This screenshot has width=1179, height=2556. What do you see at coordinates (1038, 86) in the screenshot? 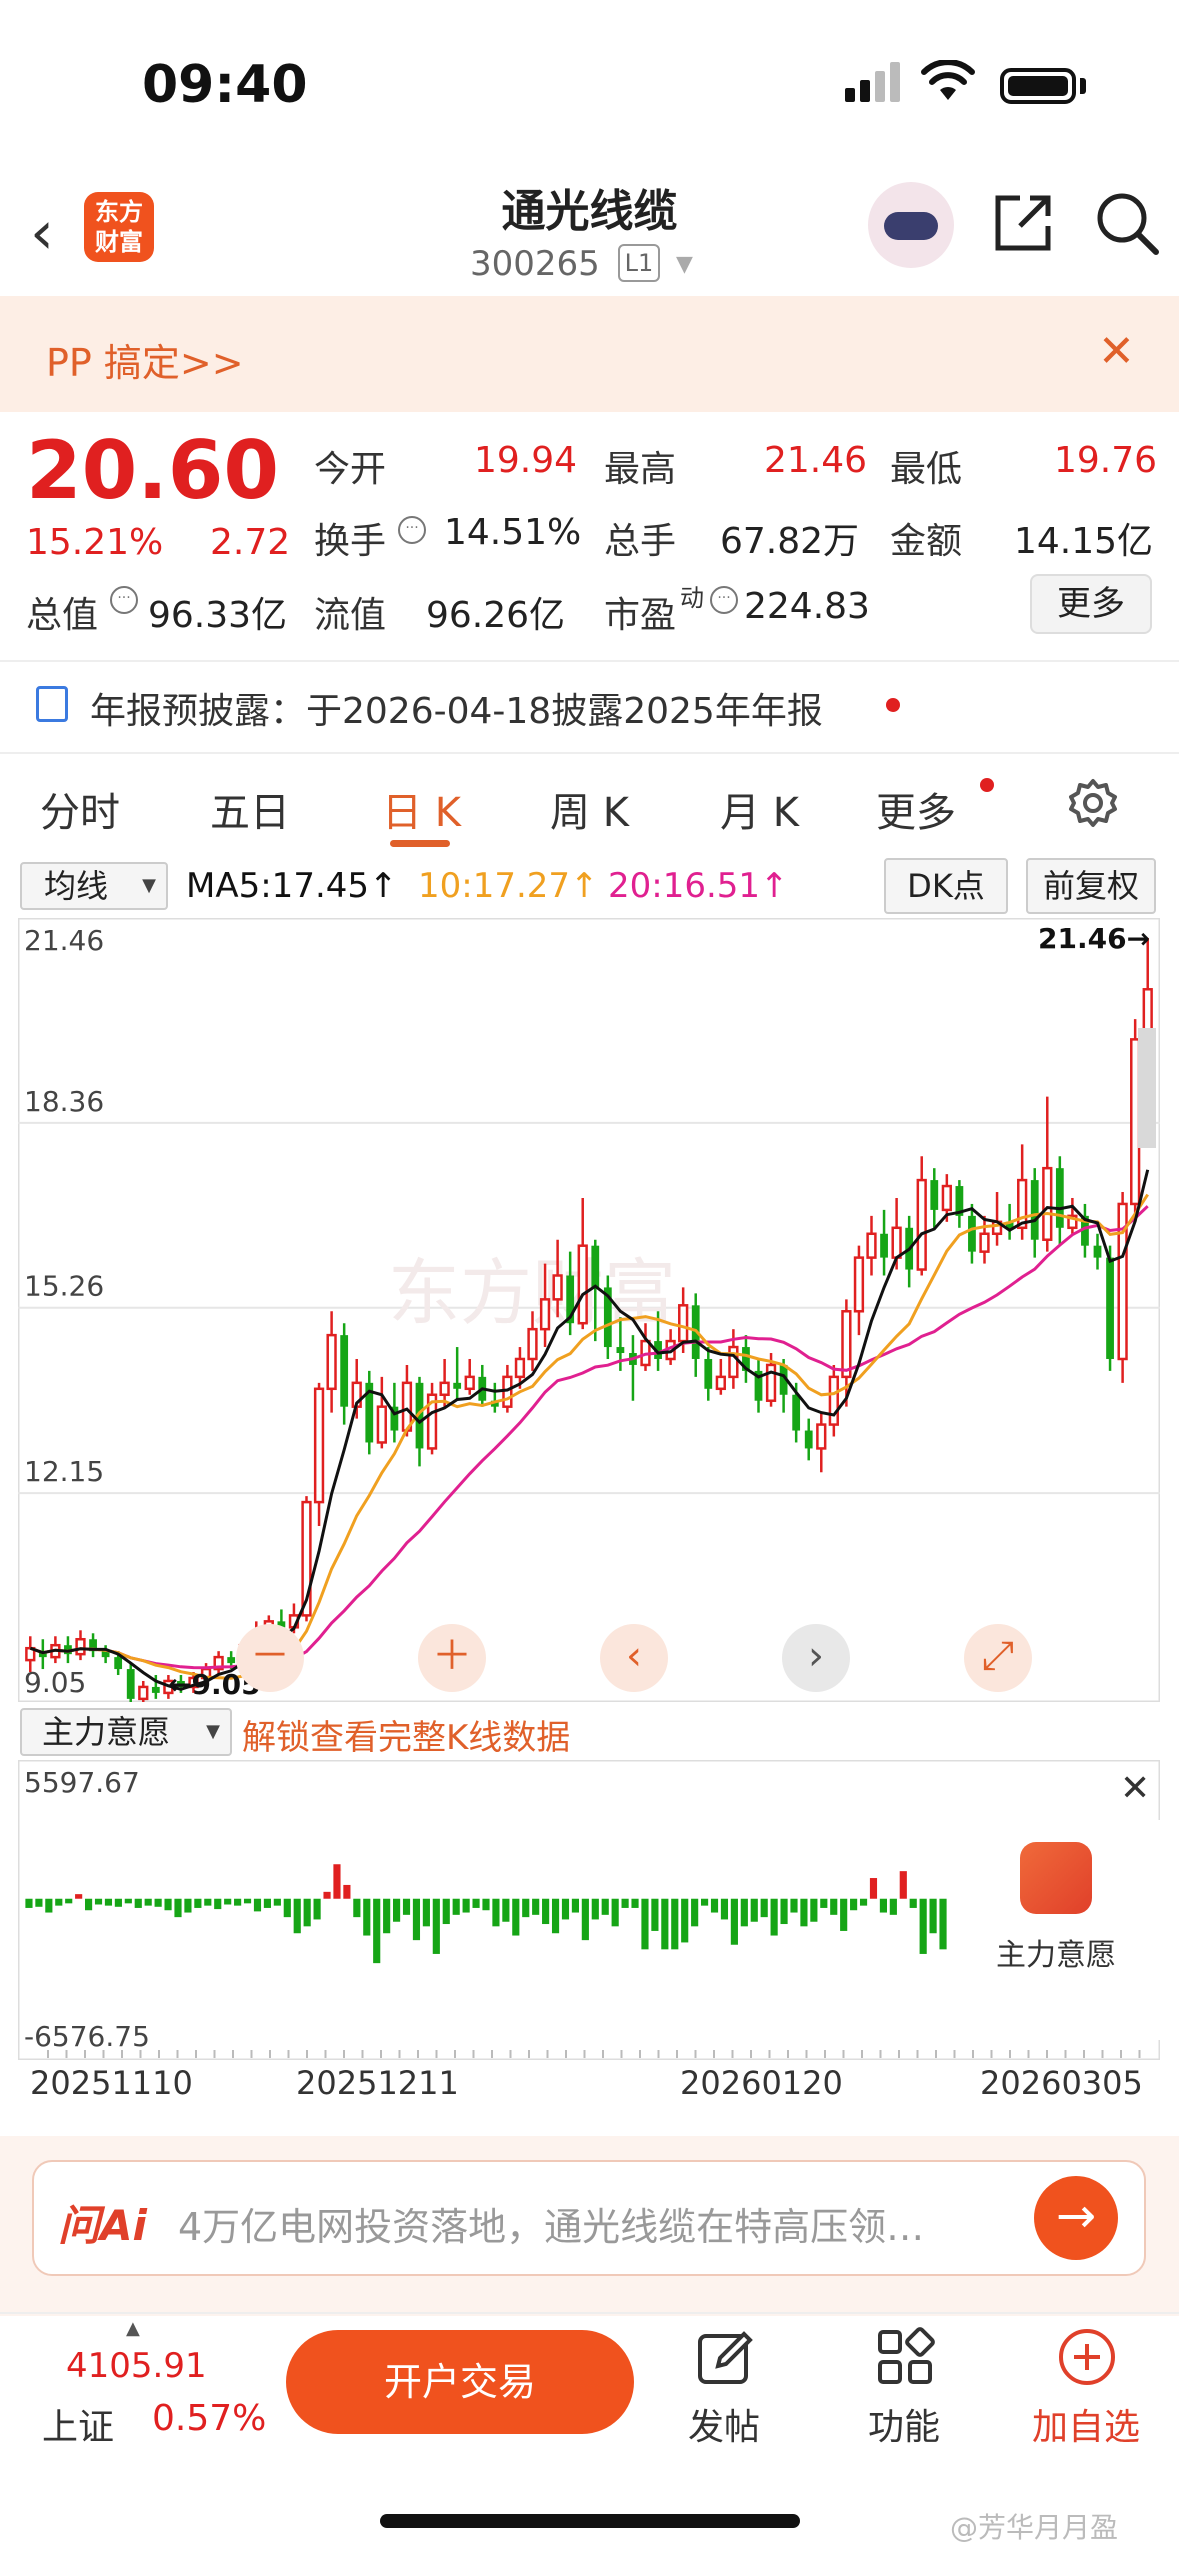
I see `battery-icon` at bounding box center [1038, 86].